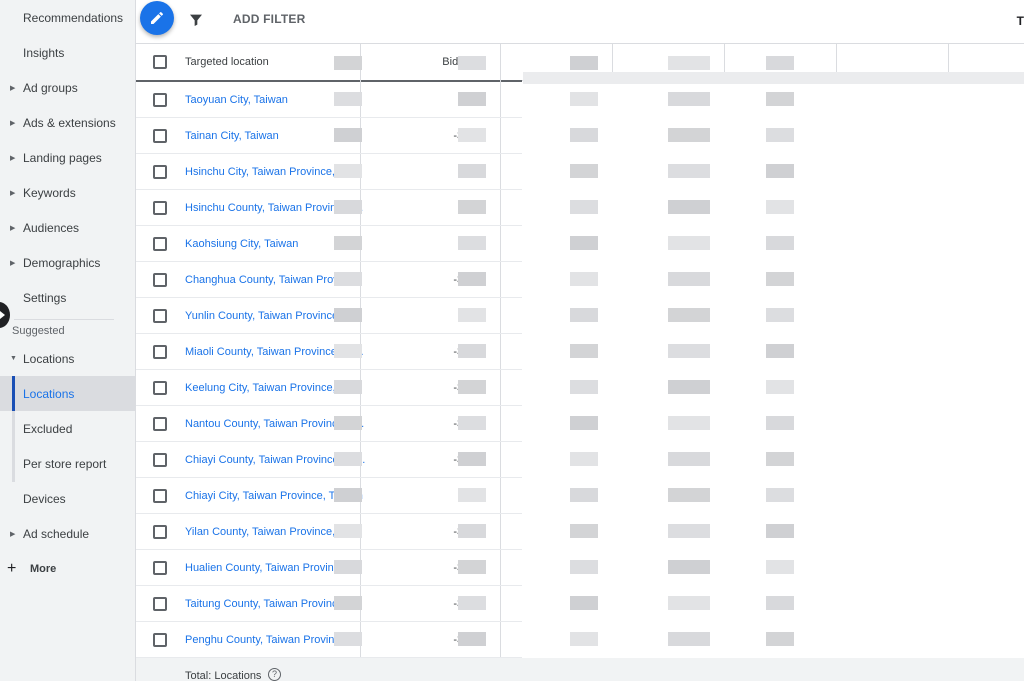  I want to click on location-link: Tainan City, Taiwan, so click(232, 136).